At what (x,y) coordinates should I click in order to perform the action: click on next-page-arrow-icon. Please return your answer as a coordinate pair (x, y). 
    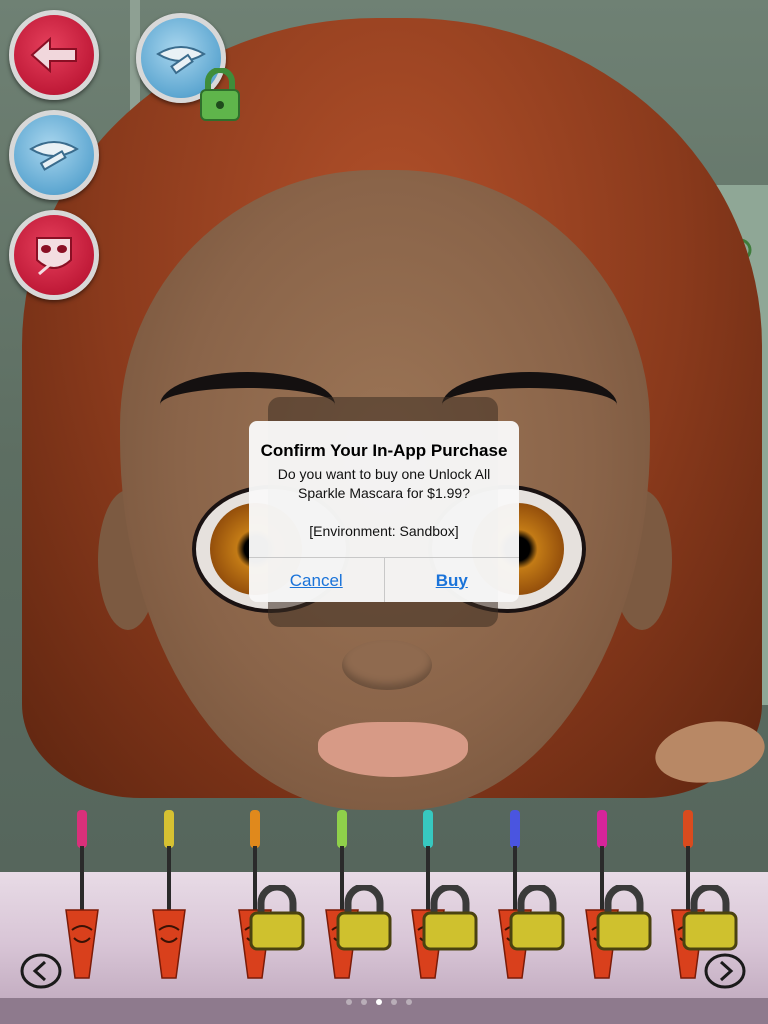
    Looking at the image, I should click on (725, 971).